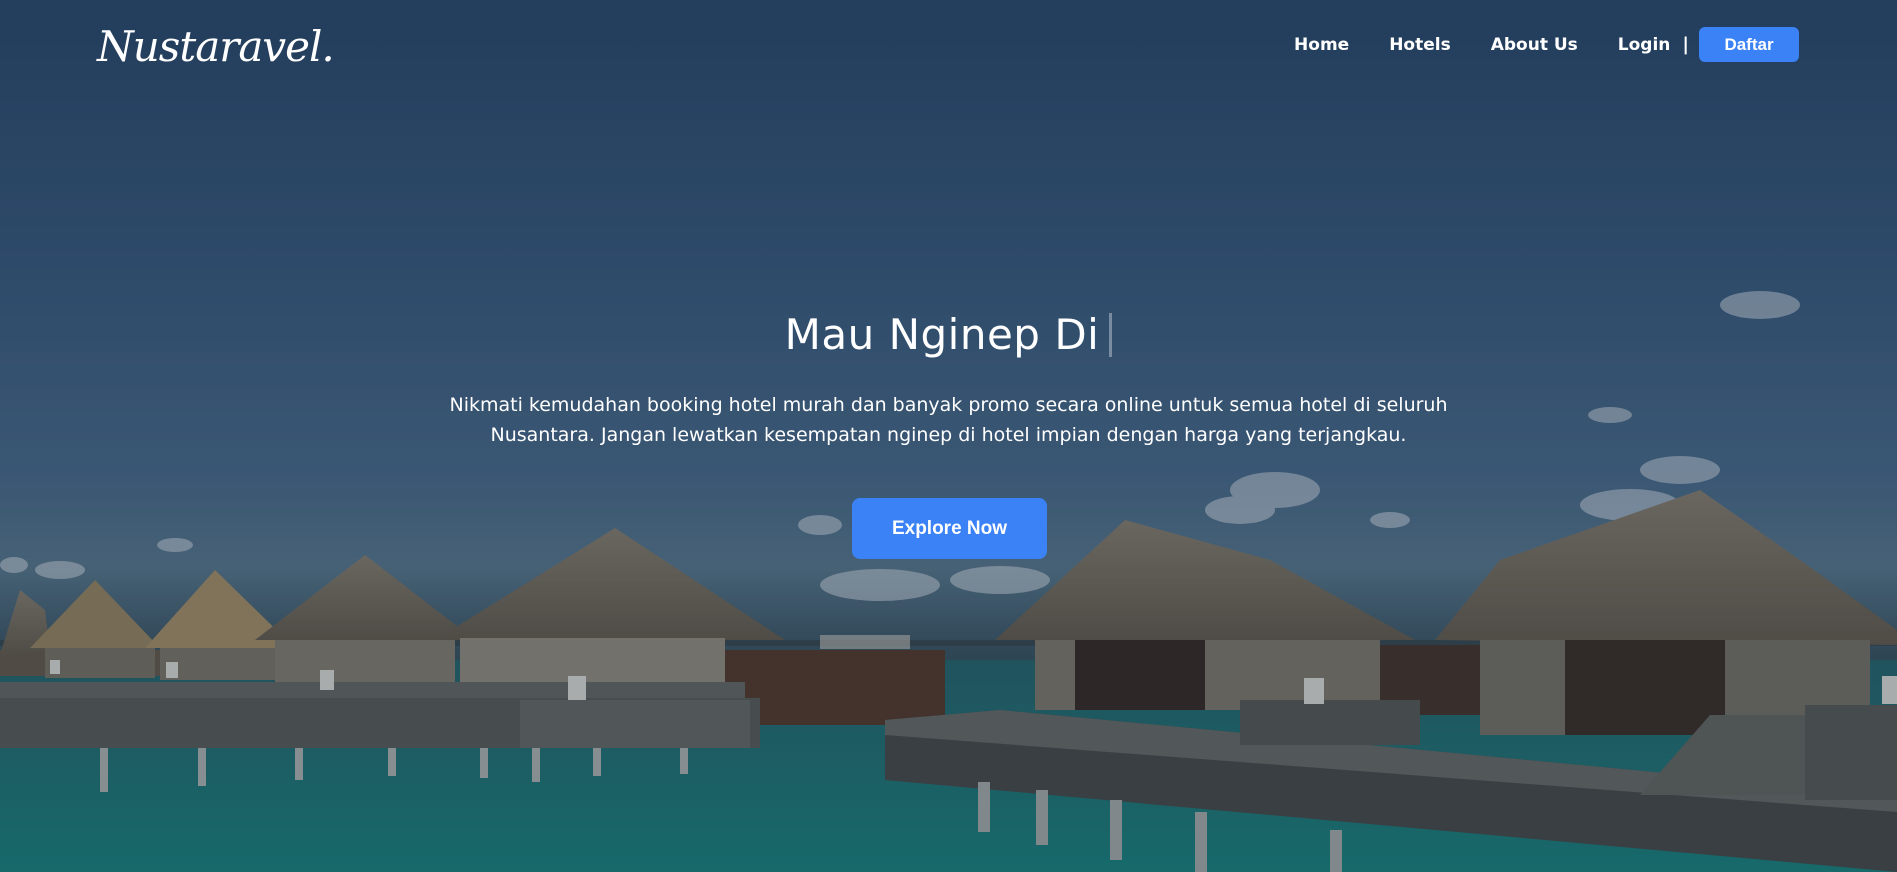  Describe the element at coordinates (1420, 45) in the screenshot. I see `nav-hotels-link: Hotels` at that location.